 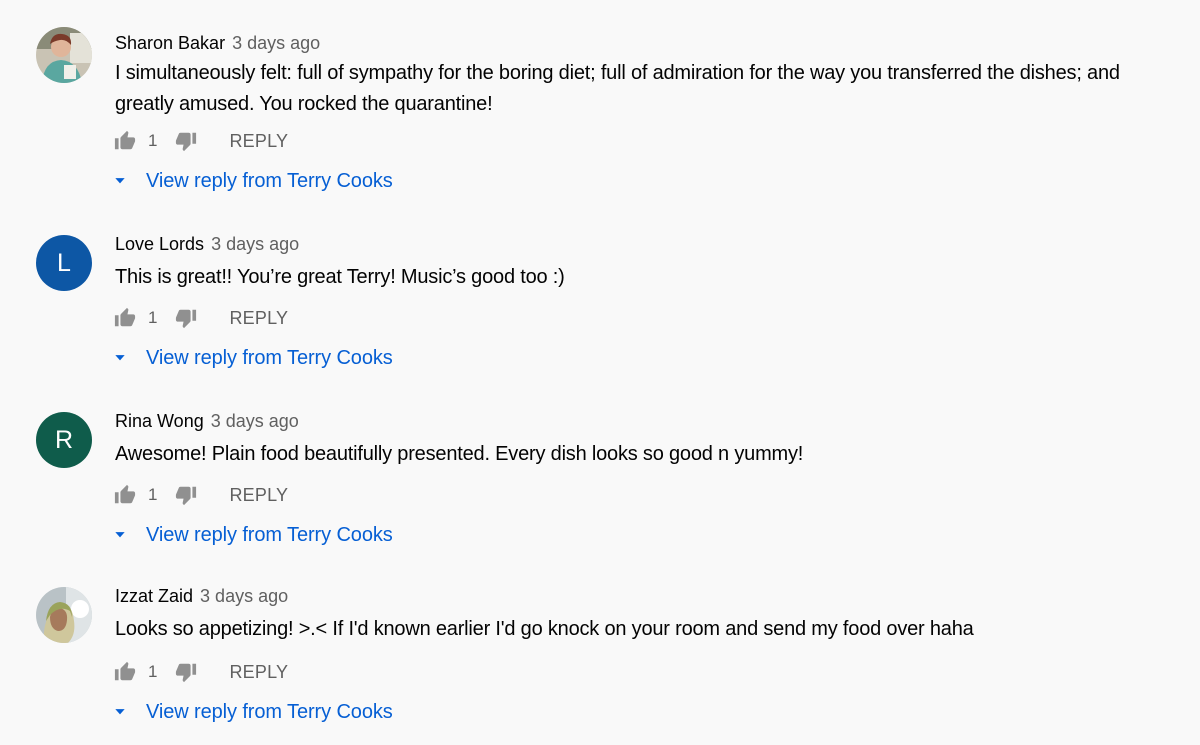 What do you see at coordinates (170, 43) in the screenshot?
I see `author-name: Sharon Bakar` at bounding box center [170, 43].